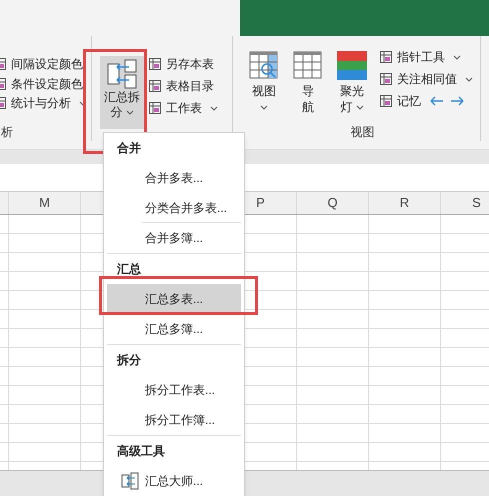 The width and height of the screenshot is (489, 496). What do you see at coordinates (352, 65) in the screenshot?
I see `color-bands-icon` at bounding box center [352, 65].